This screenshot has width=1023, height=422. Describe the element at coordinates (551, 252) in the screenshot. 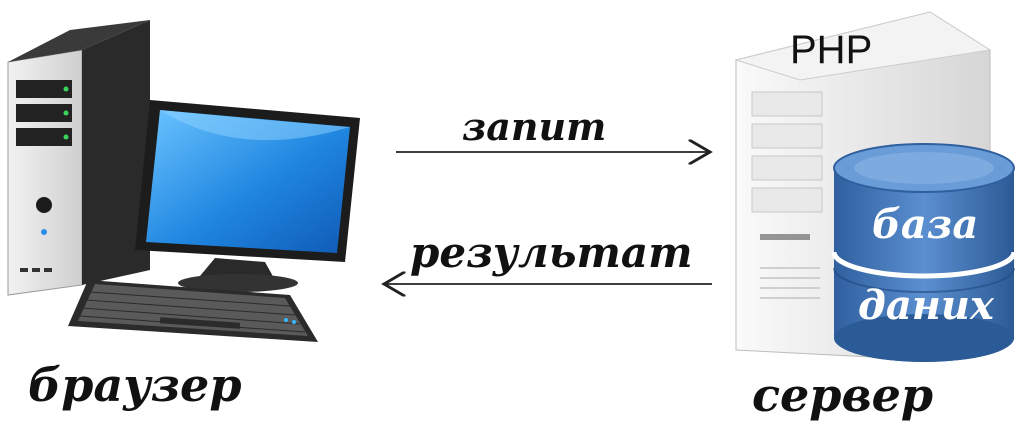

I see `result-label: результат` at that location.